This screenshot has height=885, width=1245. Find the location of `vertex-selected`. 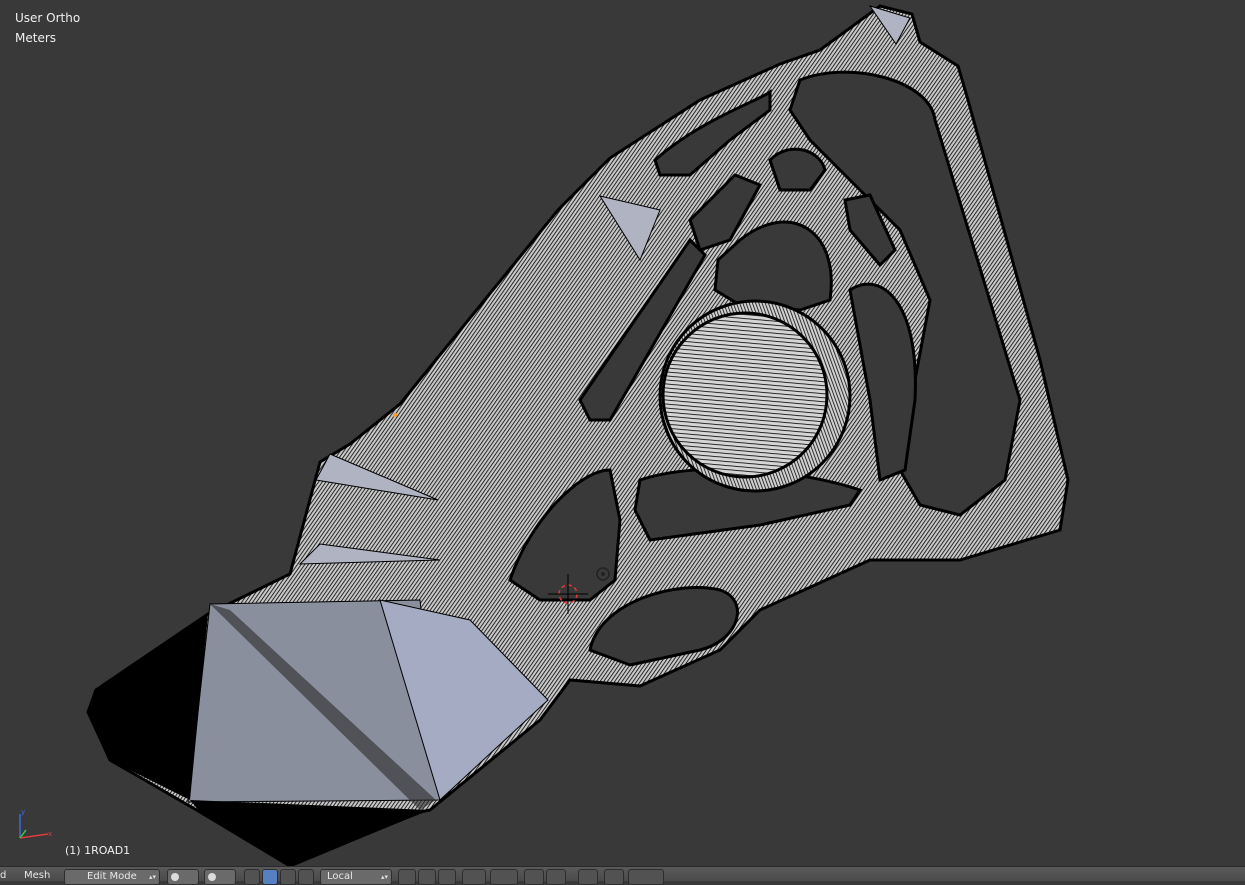

vertex-selected is located at coordinates (395, 415).